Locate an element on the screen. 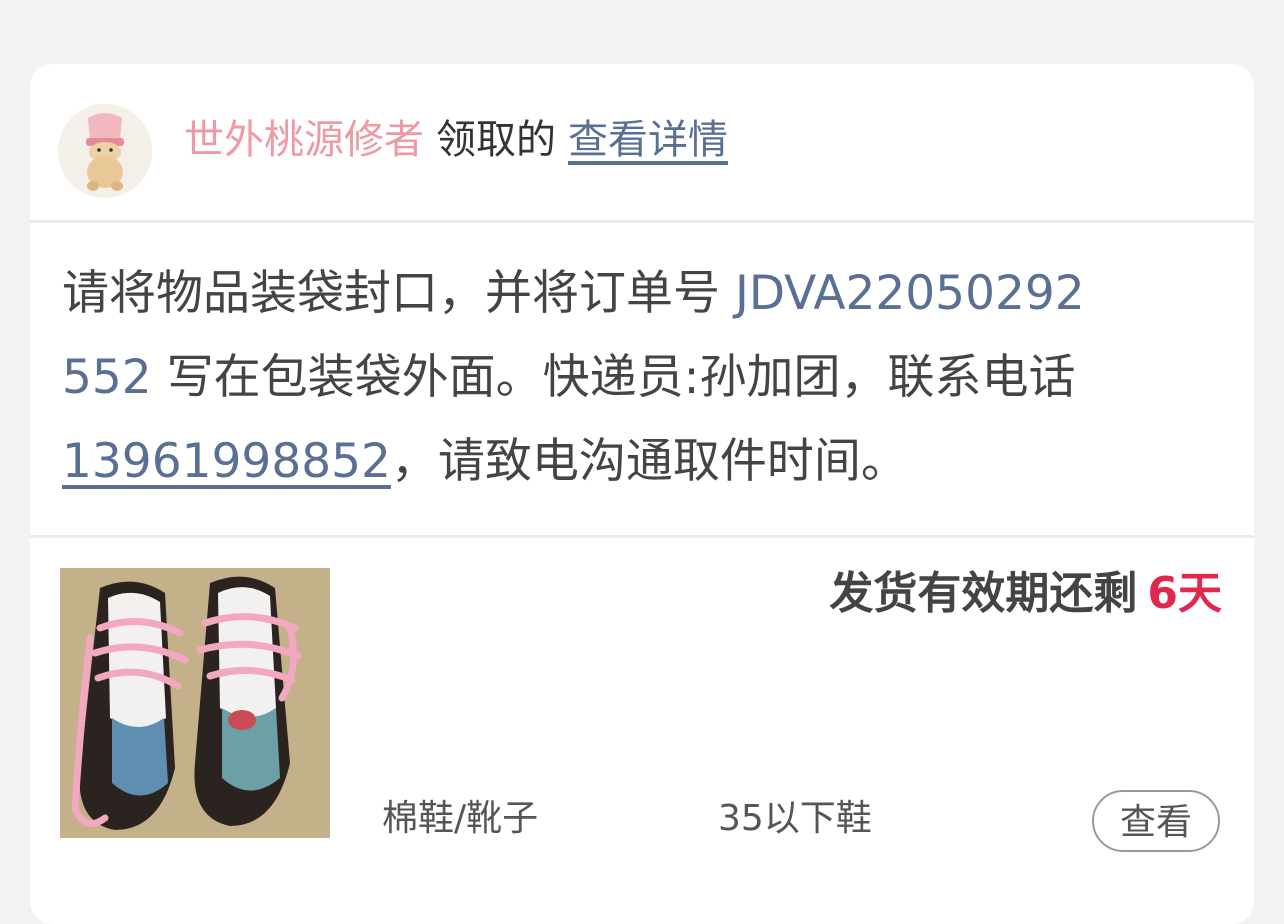 This screenshot has height=924, width=1284. message-text: 请将物品装袋封口，并将订单号 is located at coordinates (398, 293).